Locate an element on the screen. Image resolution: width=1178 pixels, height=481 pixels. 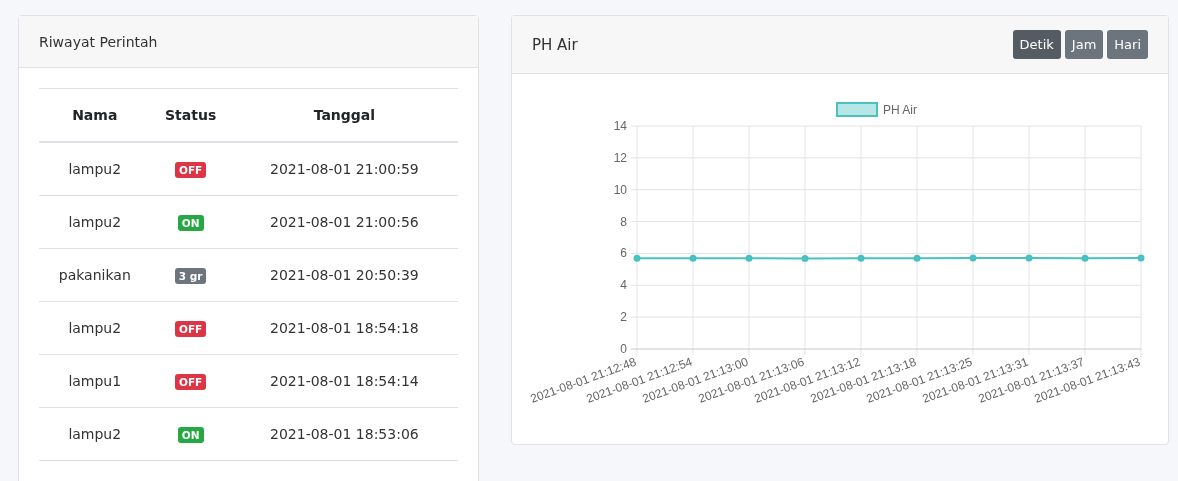
y-tick-label: 8 is located at coordinates (623, 221).